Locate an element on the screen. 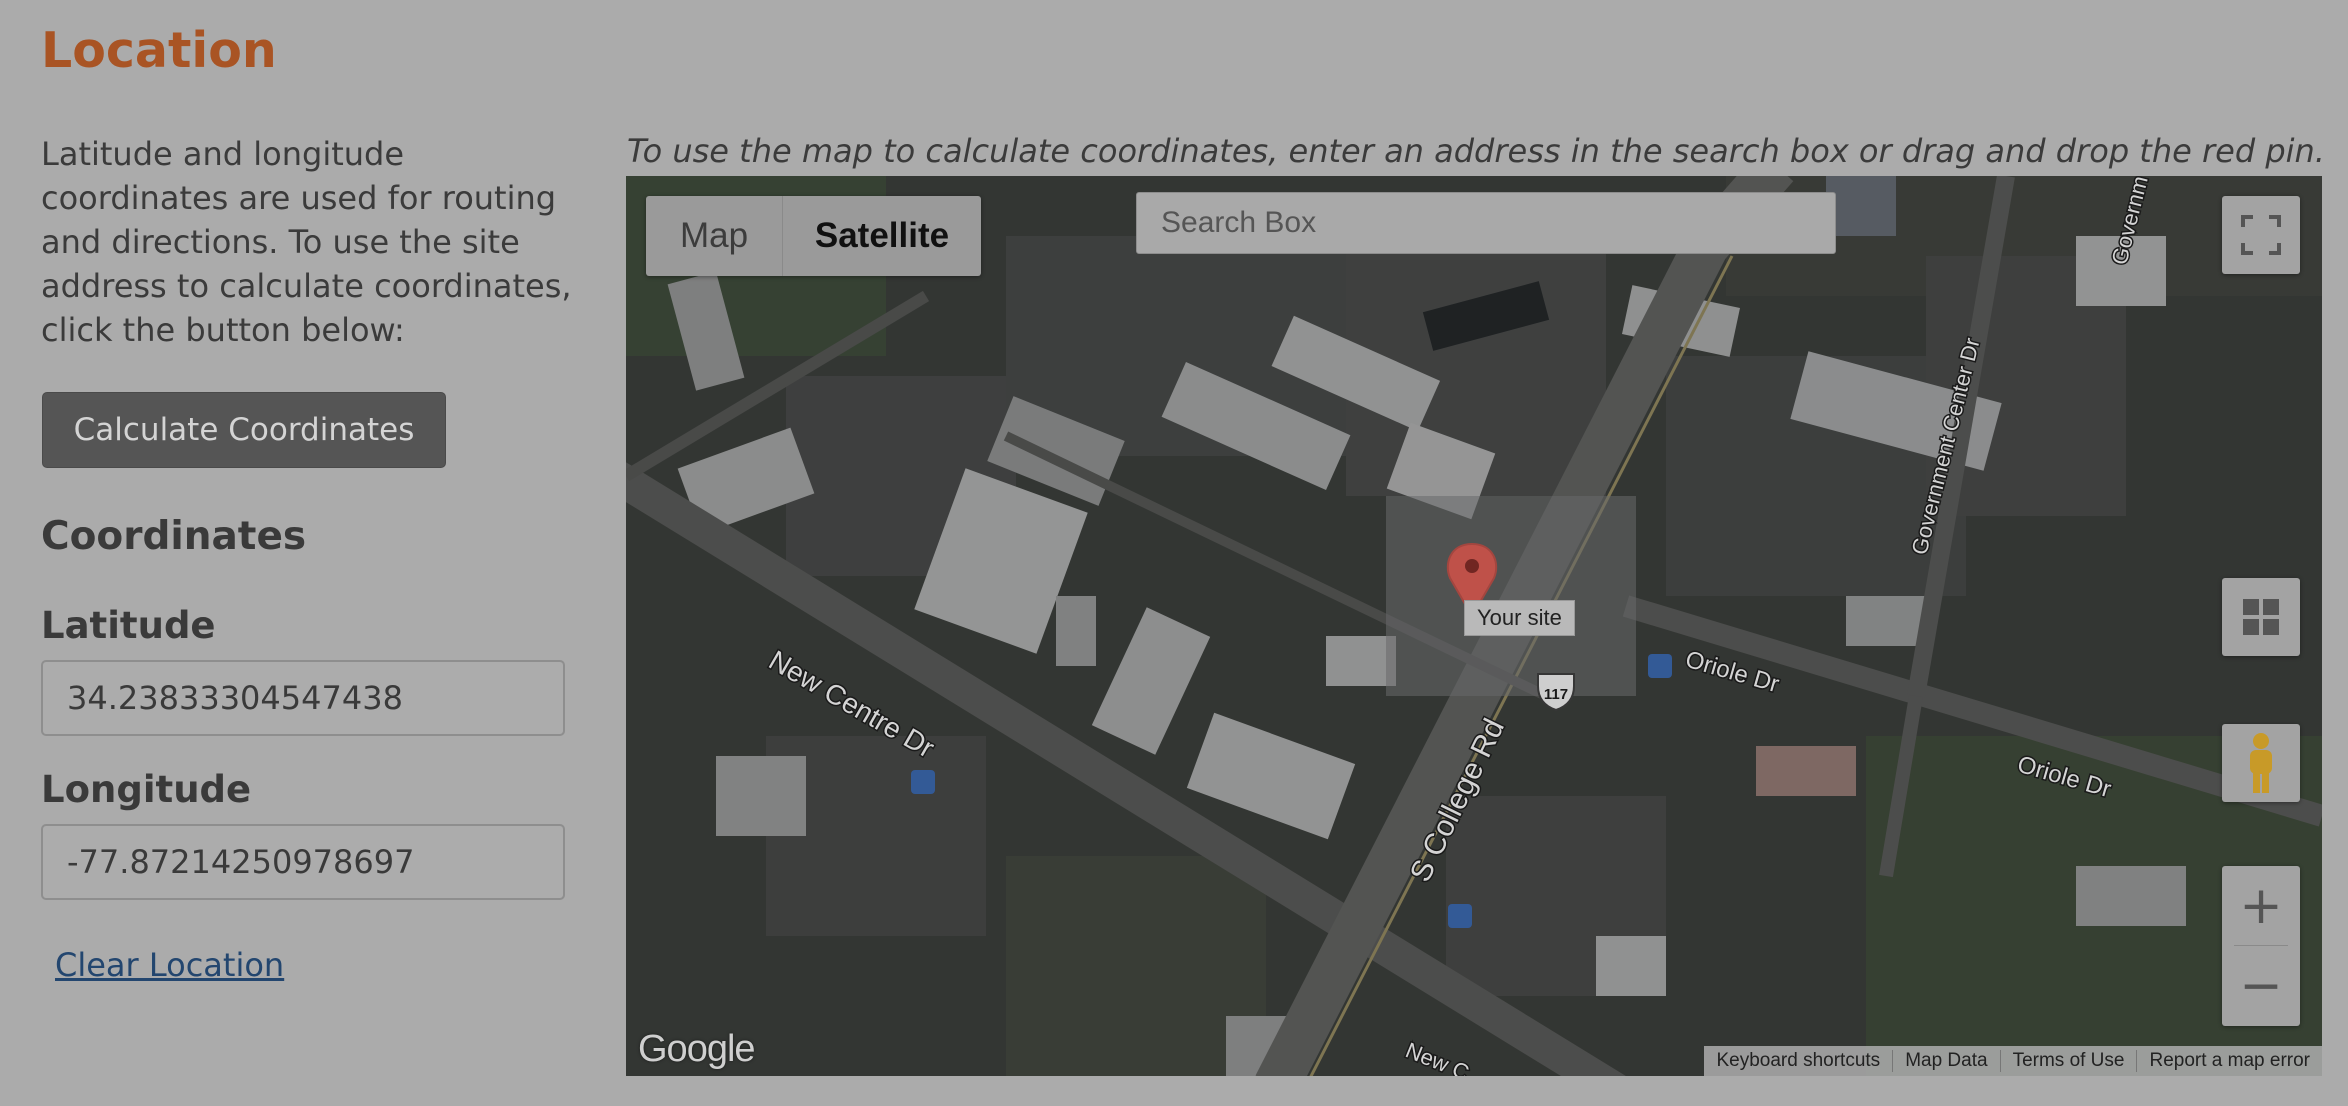 Image resolution: width=2348 pixels, height=1106 pixels. map-type-control: Map Satellite is located at coordinates (813, 236).